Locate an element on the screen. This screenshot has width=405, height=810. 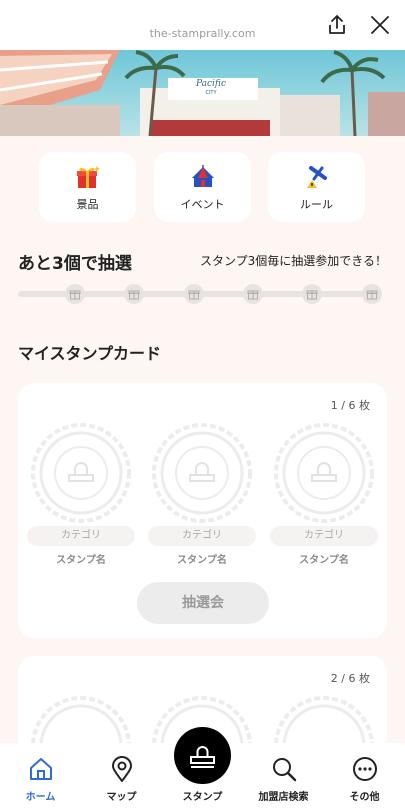
tab-stamp-label: スタンプ is located at coordinates (202, 797).